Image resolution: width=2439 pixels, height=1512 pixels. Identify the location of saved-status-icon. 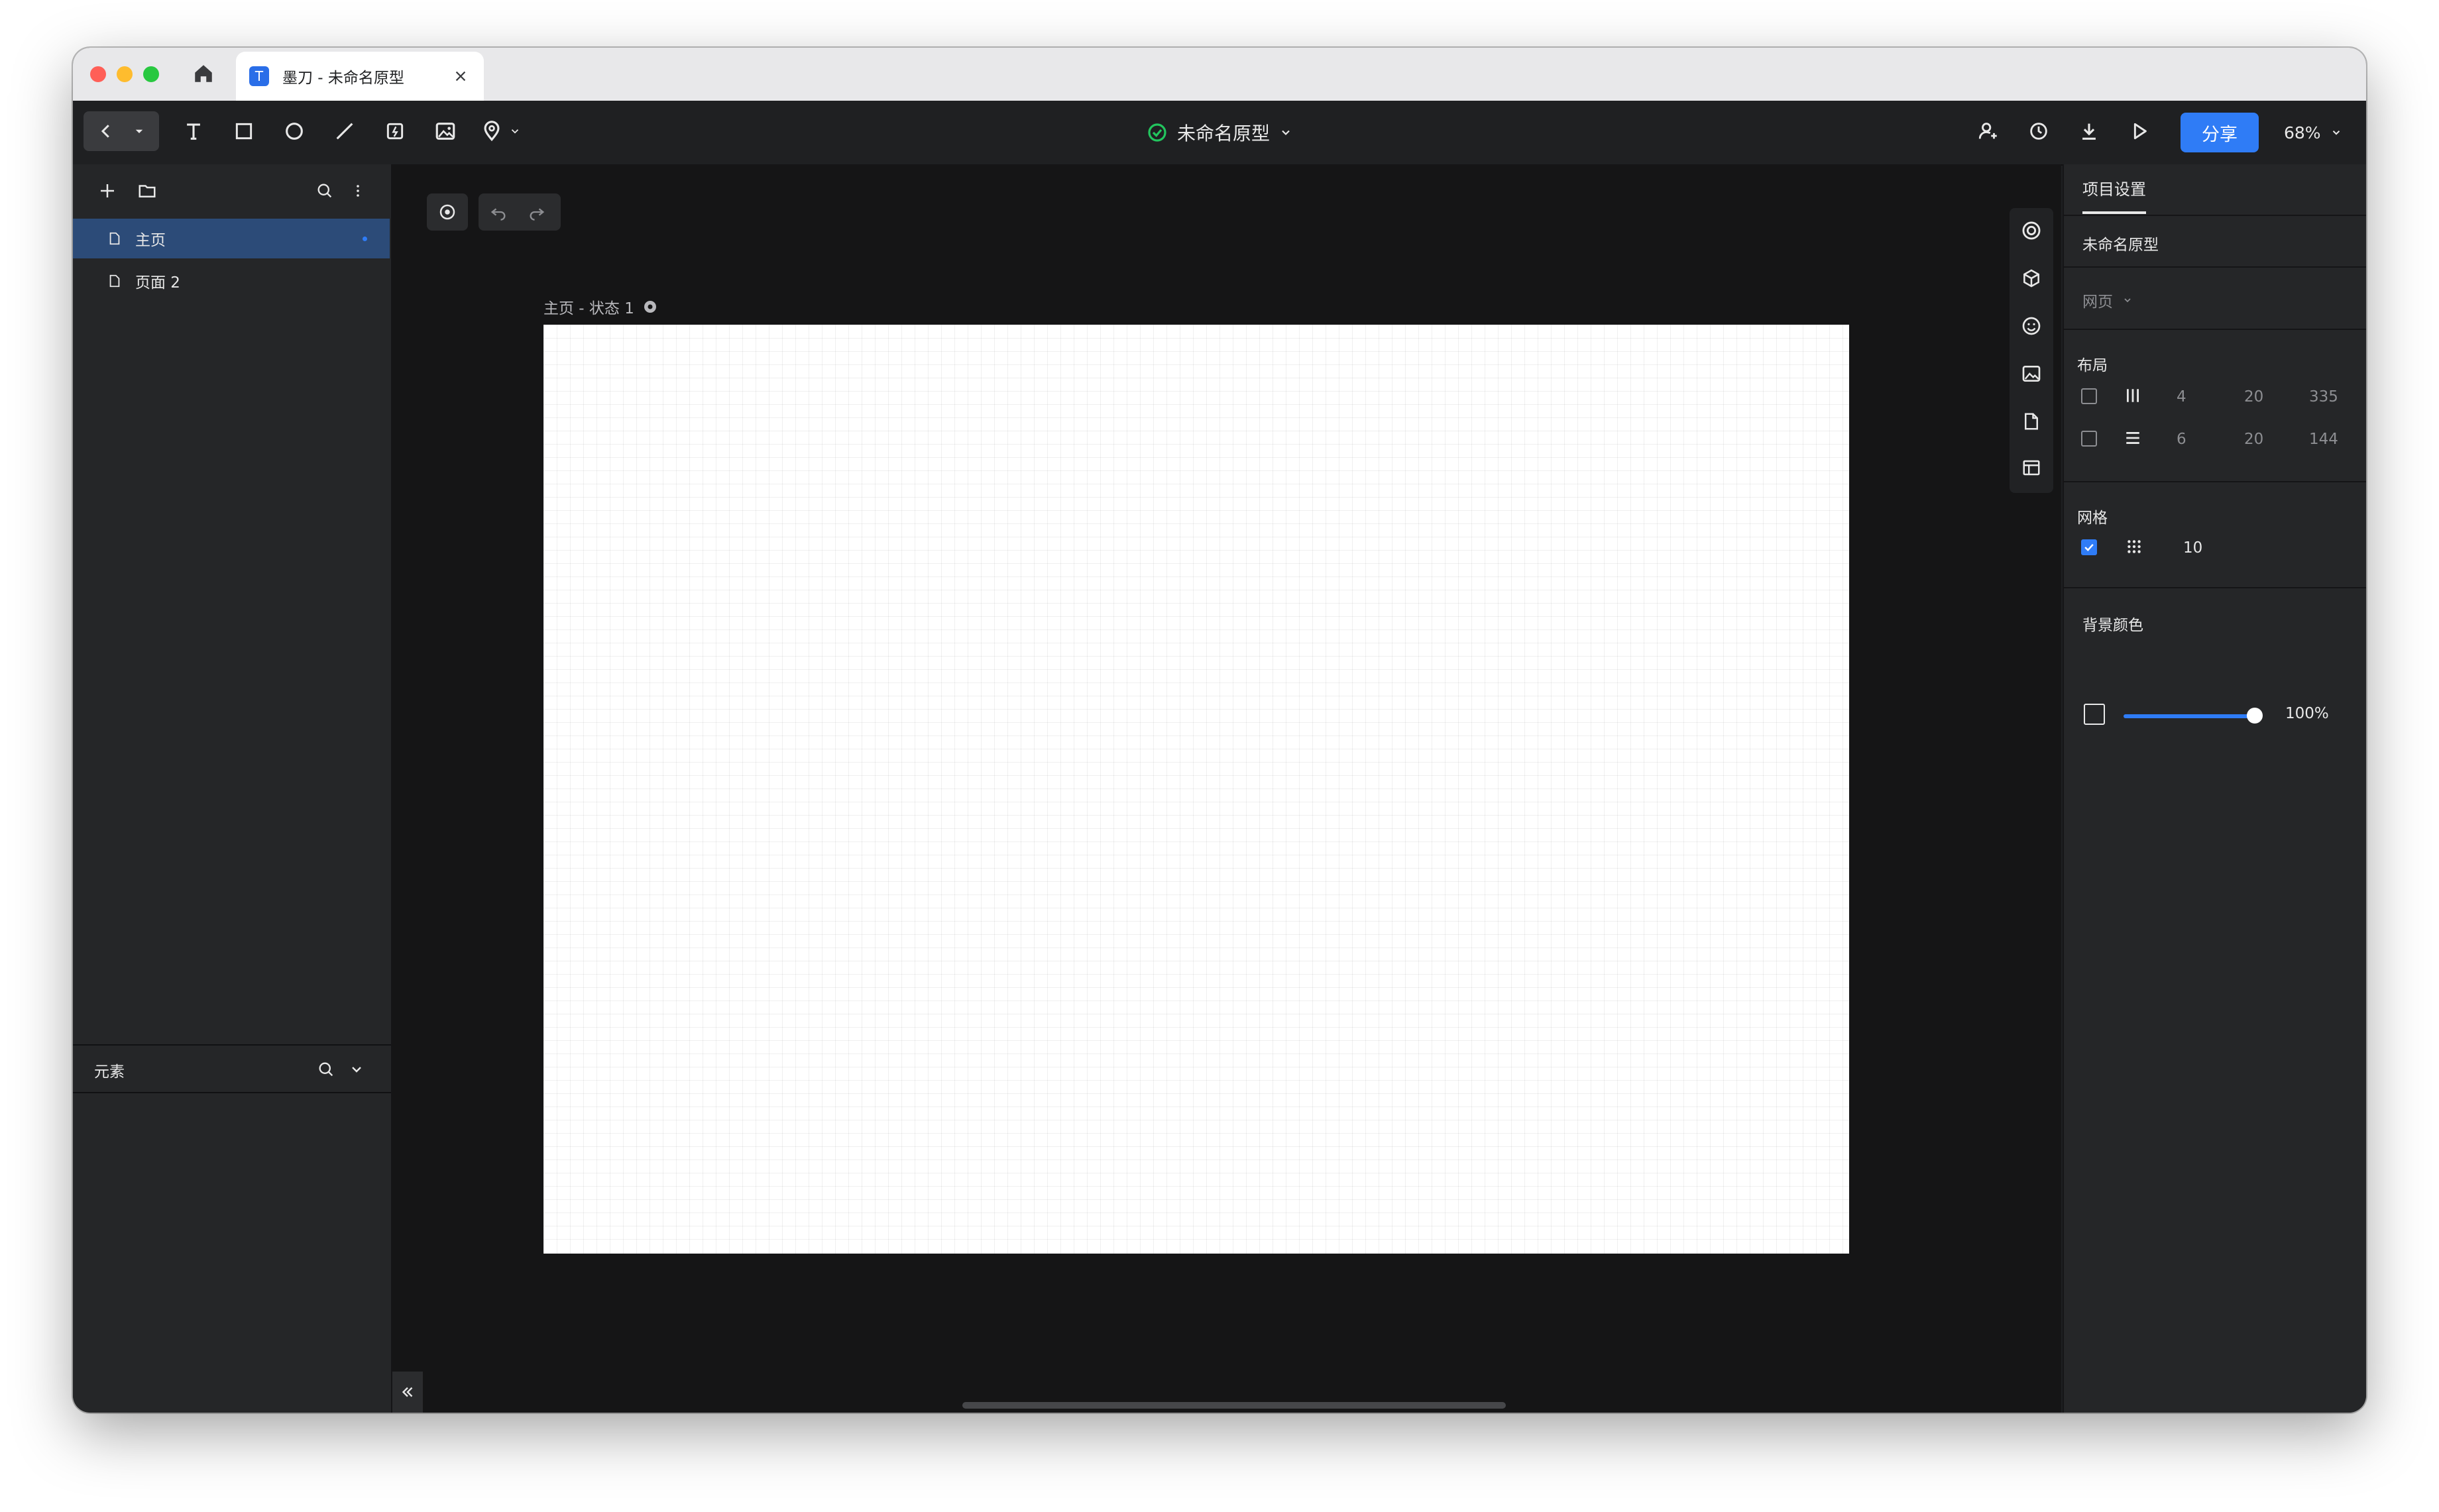
(1157, 132).